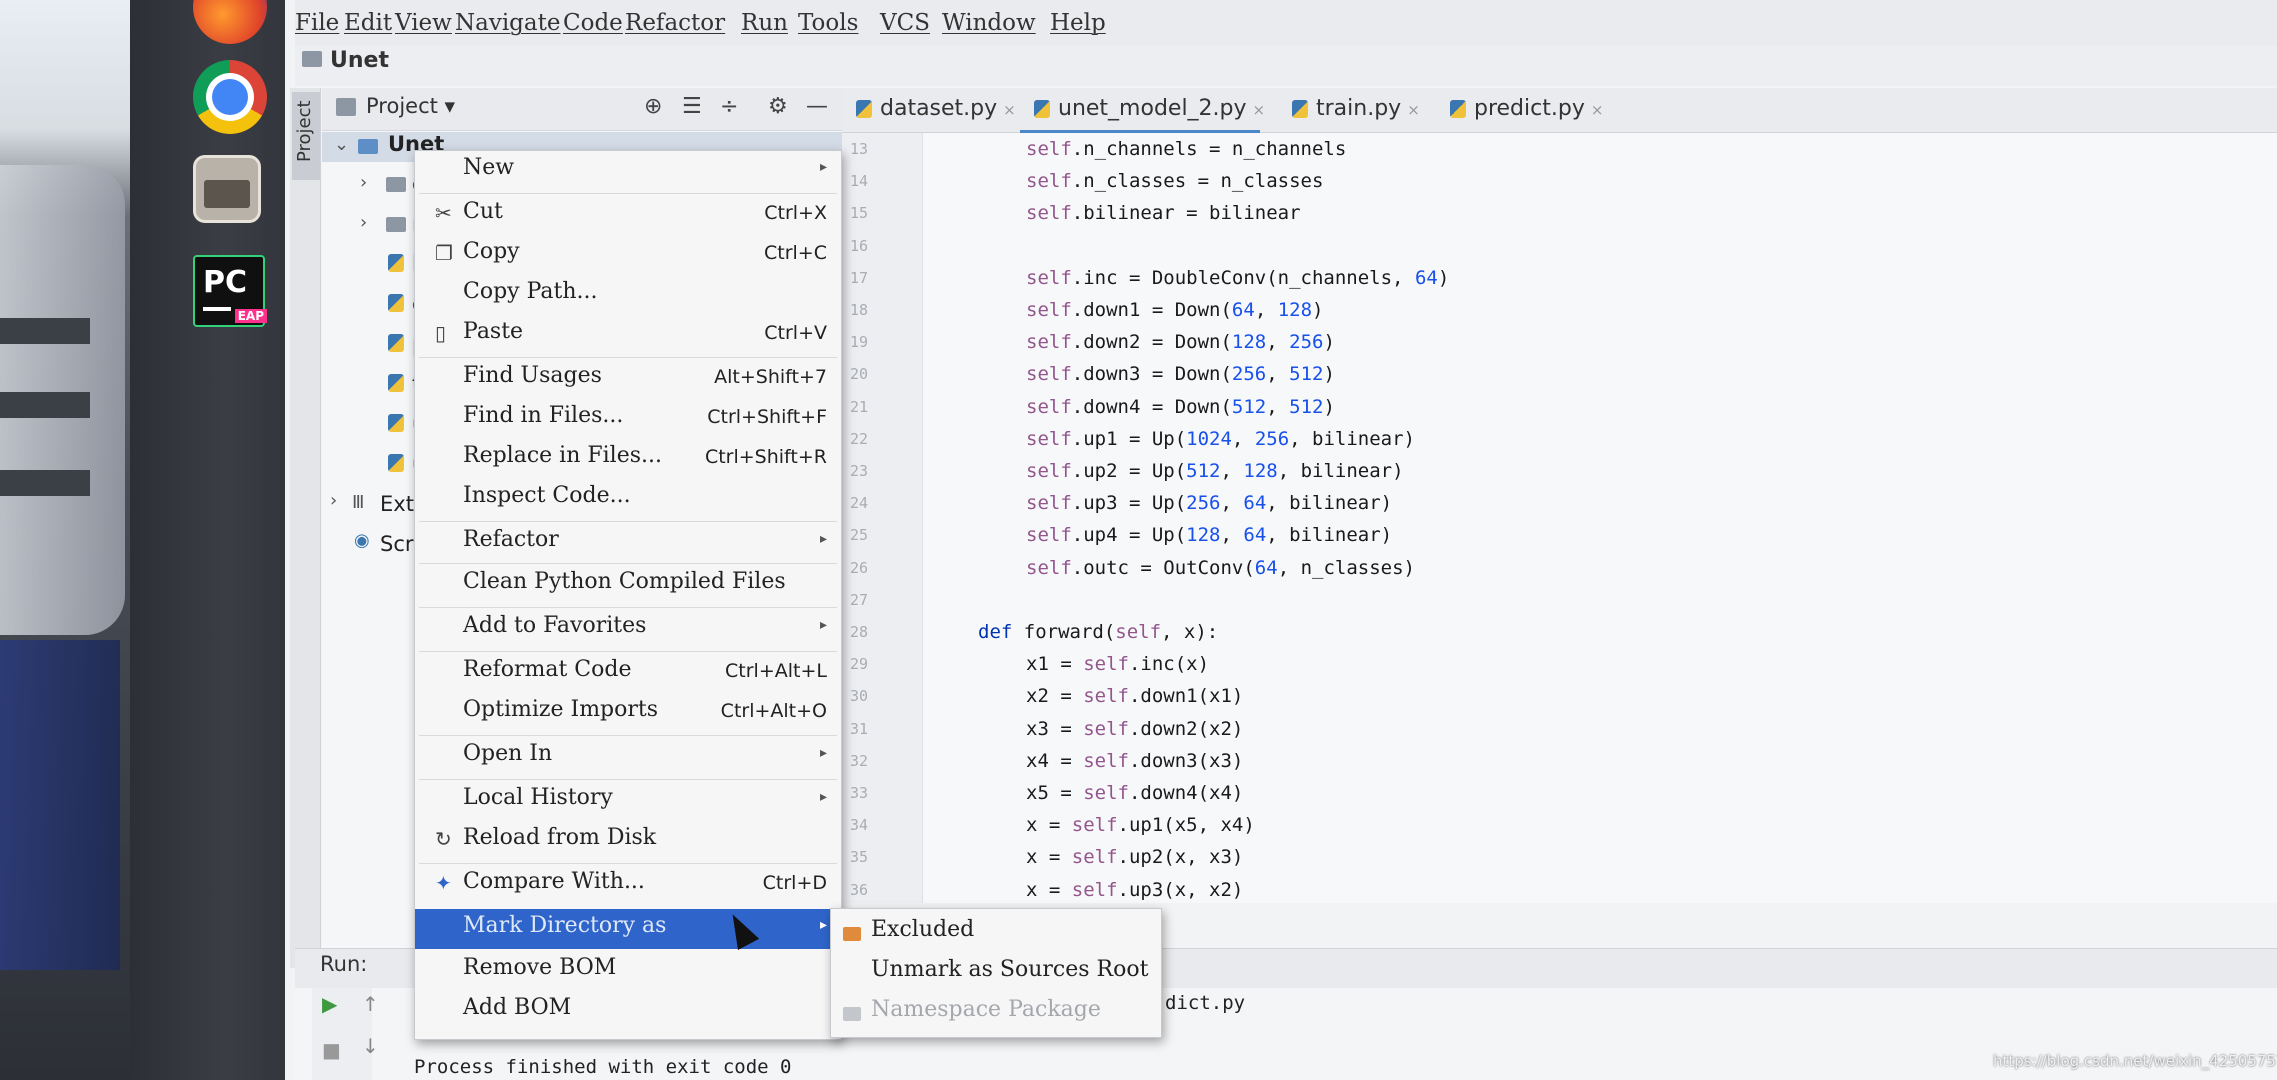 The width and height of the screenshot is (2277, 1080). What do you see at coordinates (996, 932) in the screenshot?
I see `submenu-item-excluded: Excluded` at bounding box center [996, 932].